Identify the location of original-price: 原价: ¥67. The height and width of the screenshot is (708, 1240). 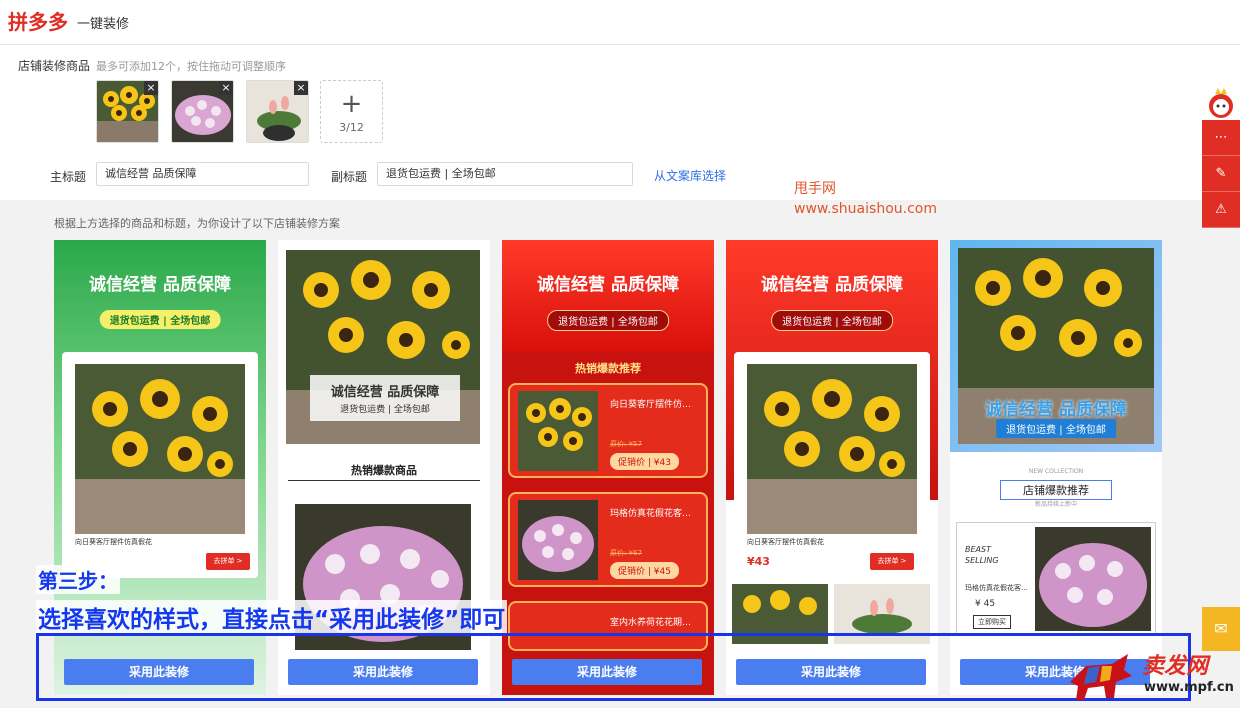
(626, 553).